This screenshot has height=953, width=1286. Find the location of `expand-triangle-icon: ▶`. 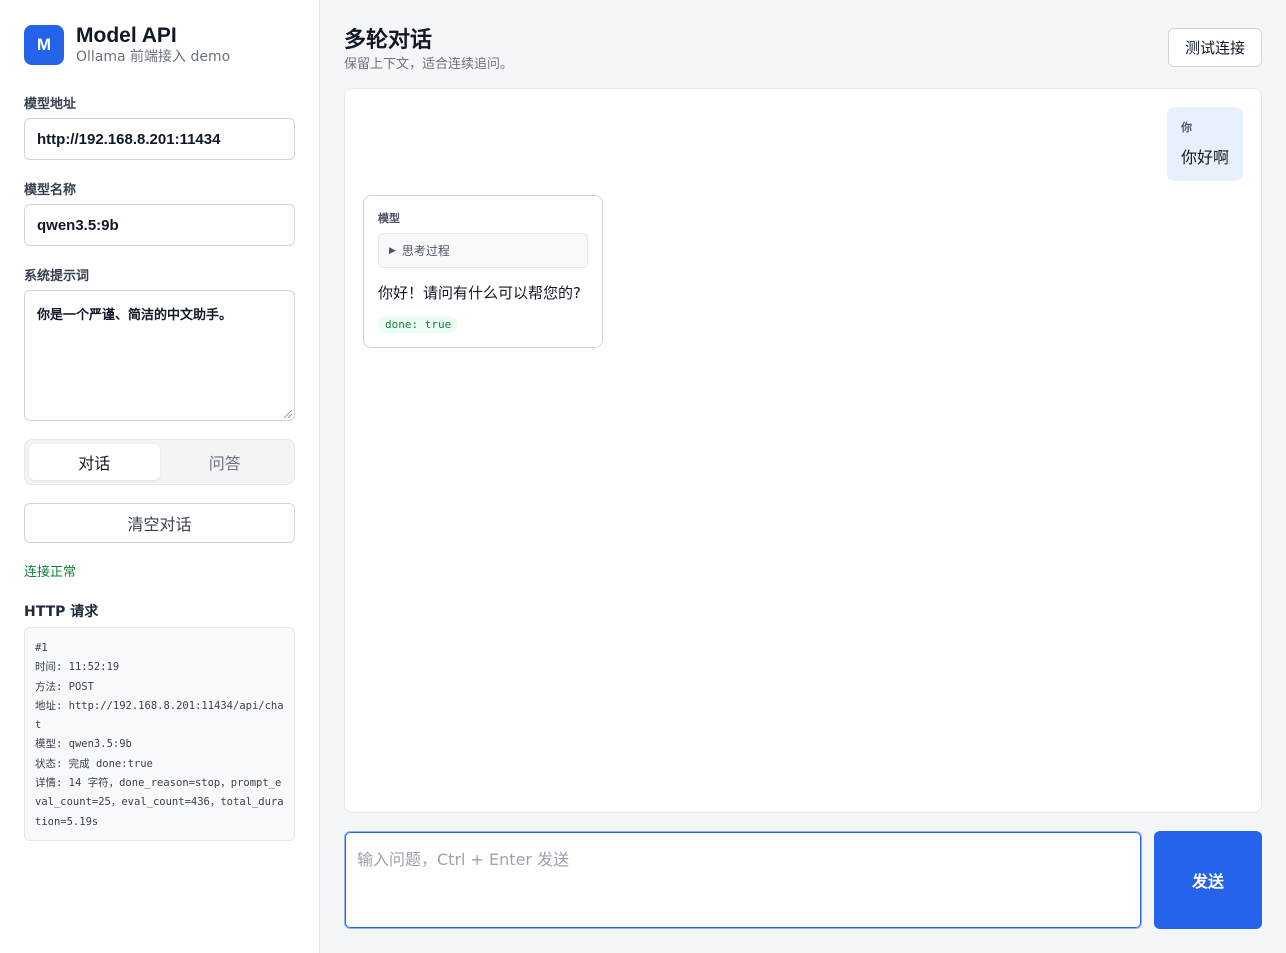

expand-triangle-icon: ▶ is located at coordinates (392, 250).